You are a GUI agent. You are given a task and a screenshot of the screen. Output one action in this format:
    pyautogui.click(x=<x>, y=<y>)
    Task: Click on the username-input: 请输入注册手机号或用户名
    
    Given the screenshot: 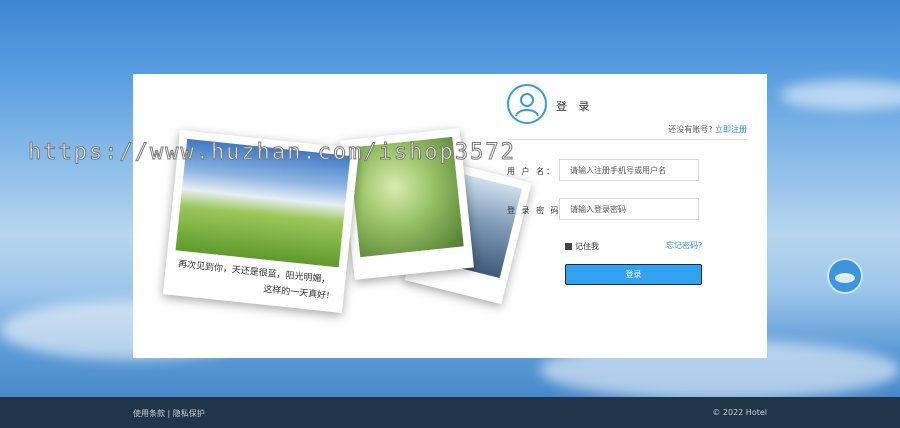 What is the action you would take?
    pyautogui.click(x=629, y=170)
    